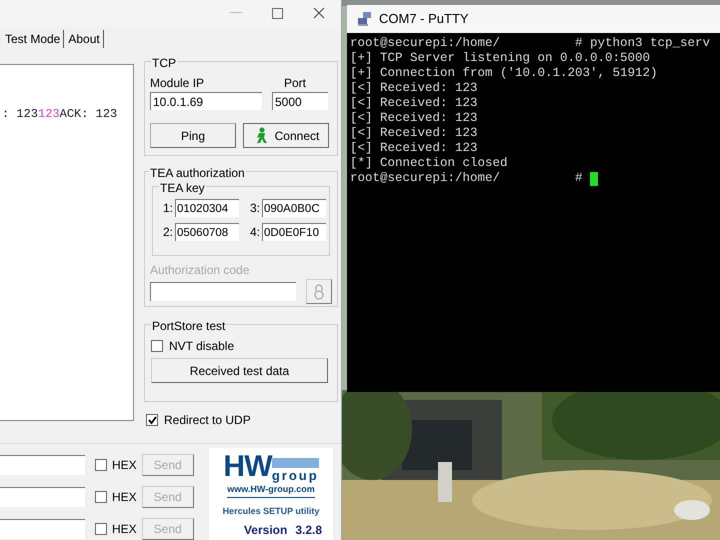  Describe the element at coordinates (500, 58) in the screenshot. I see `terminal-line: [+] TCP Server listening on 0.0.0.0:5000` at that location.